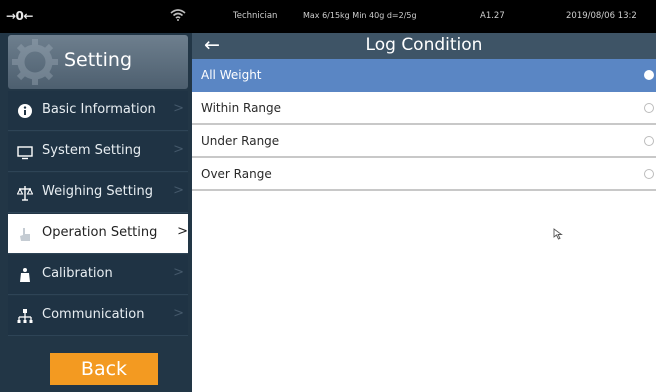 The width and height of the screenshot is (656, 392). Describe the element at coordinates (649, 75) in the screenshot. I see `radio-selected-icon` at that location.